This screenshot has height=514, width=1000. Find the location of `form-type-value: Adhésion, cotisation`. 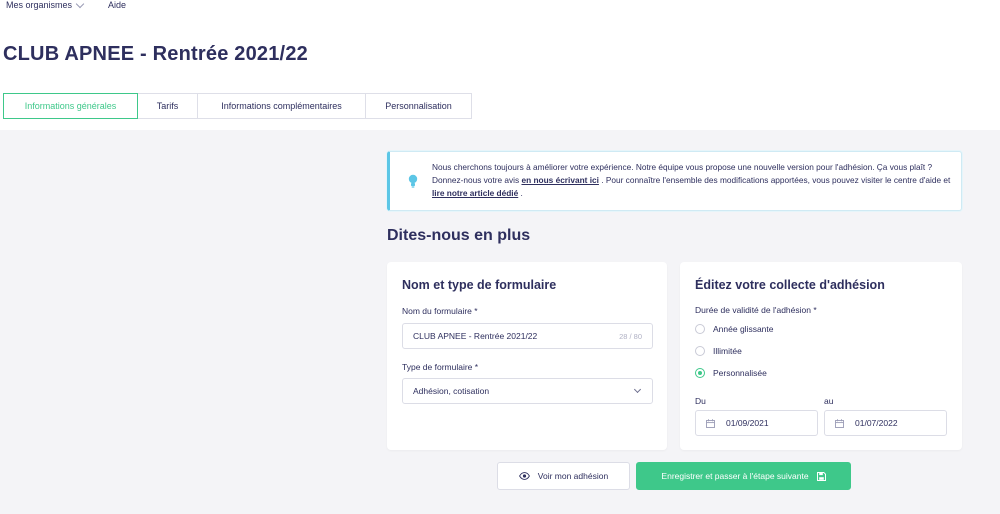

form-type-value: Adhésion, cotisation is located at coordinates (451, 391).